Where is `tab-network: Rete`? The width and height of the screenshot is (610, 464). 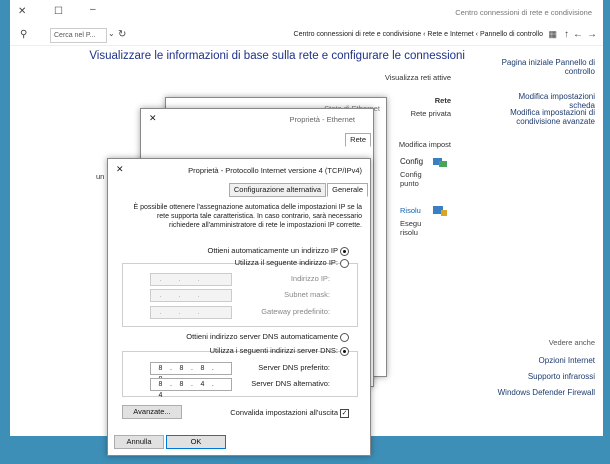 tab-network: Rete is located at coordinates (358, 140).